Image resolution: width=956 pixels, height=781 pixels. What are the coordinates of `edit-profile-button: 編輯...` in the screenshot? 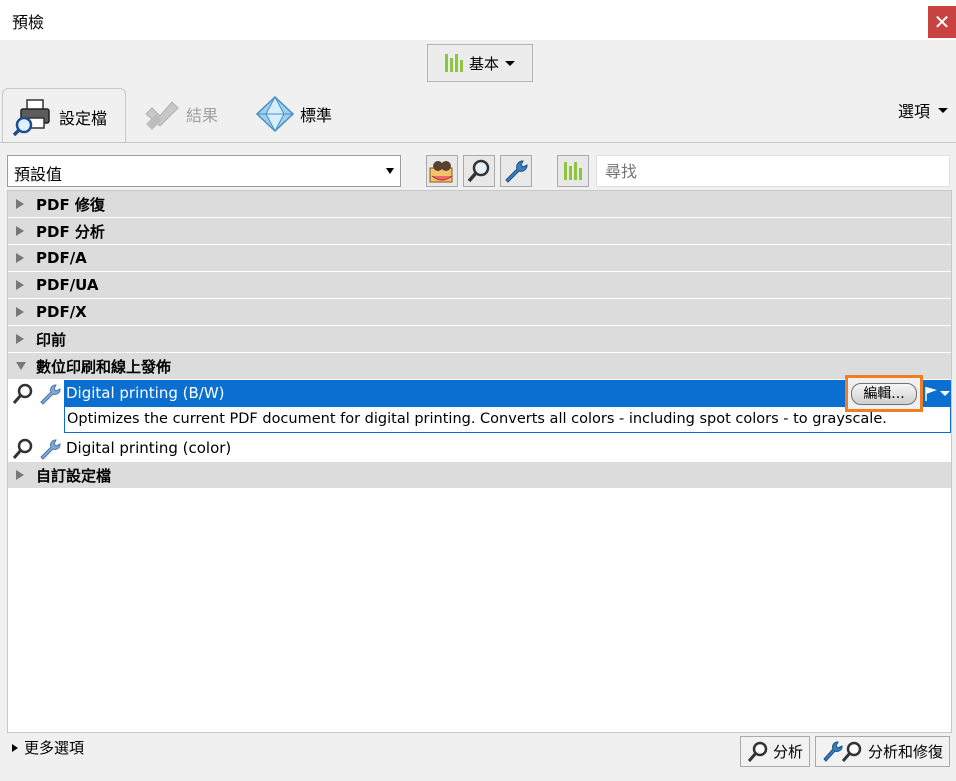 It's located at (884, 393).